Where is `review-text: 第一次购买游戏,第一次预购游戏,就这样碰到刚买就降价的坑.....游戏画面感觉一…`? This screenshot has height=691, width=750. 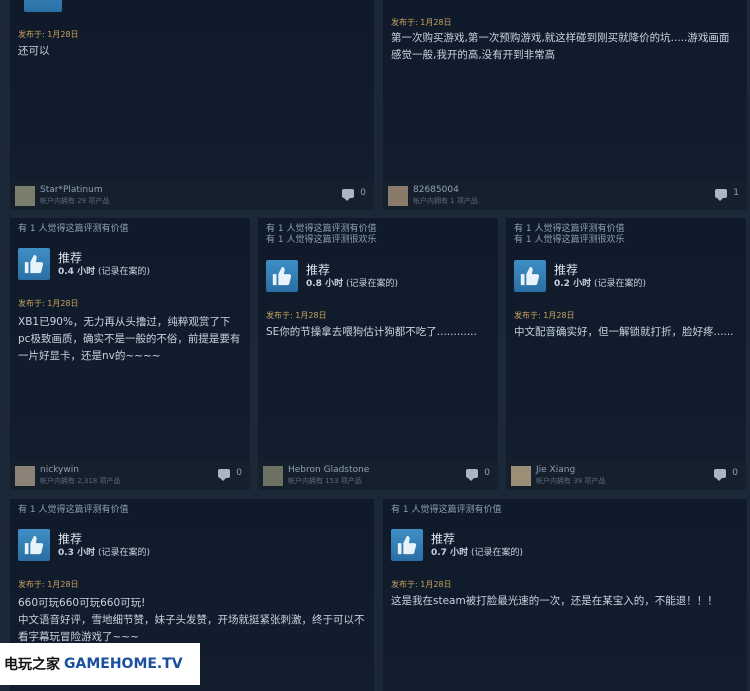 review-text: 第一次购买游戏,第一次预购游戏,就这样碰到刚买就降价的坑.....游戏画面感觉一… is located at coordinates (560, 46).